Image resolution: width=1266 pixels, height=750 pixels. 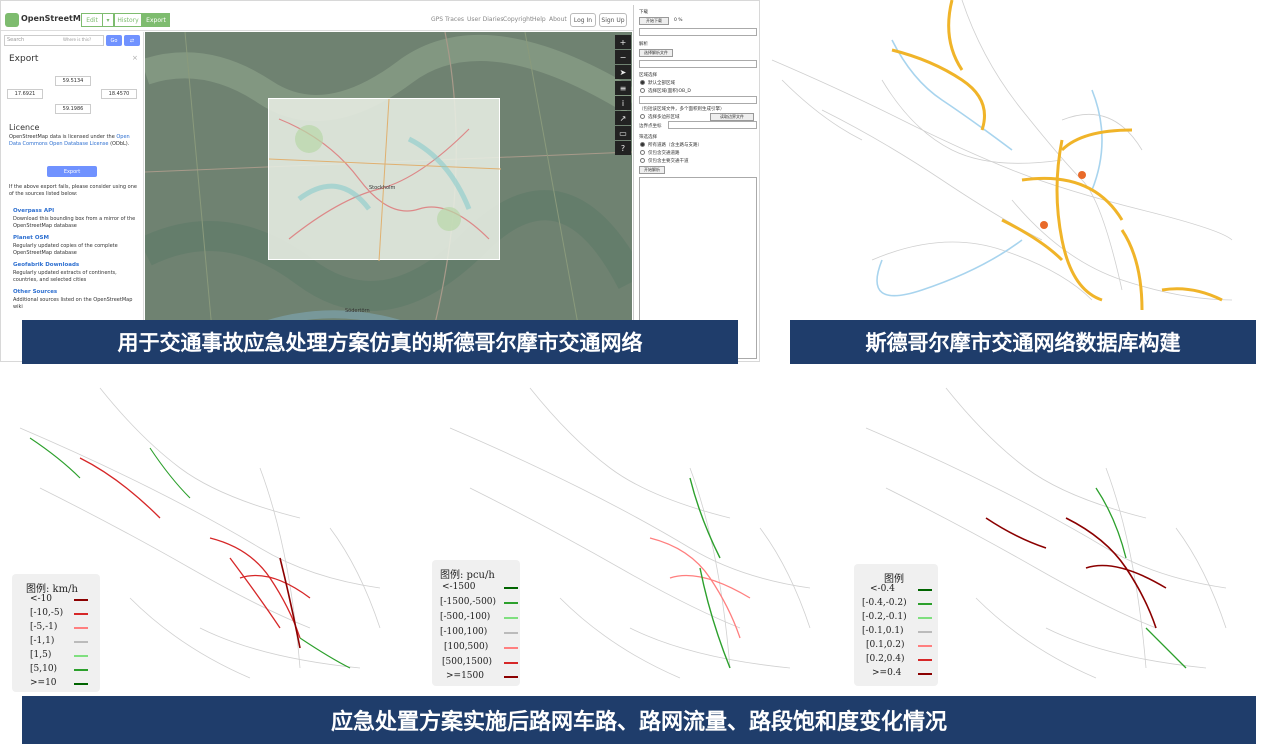 I want to click on comment-icon: ▭, so click(x=623, y=133).